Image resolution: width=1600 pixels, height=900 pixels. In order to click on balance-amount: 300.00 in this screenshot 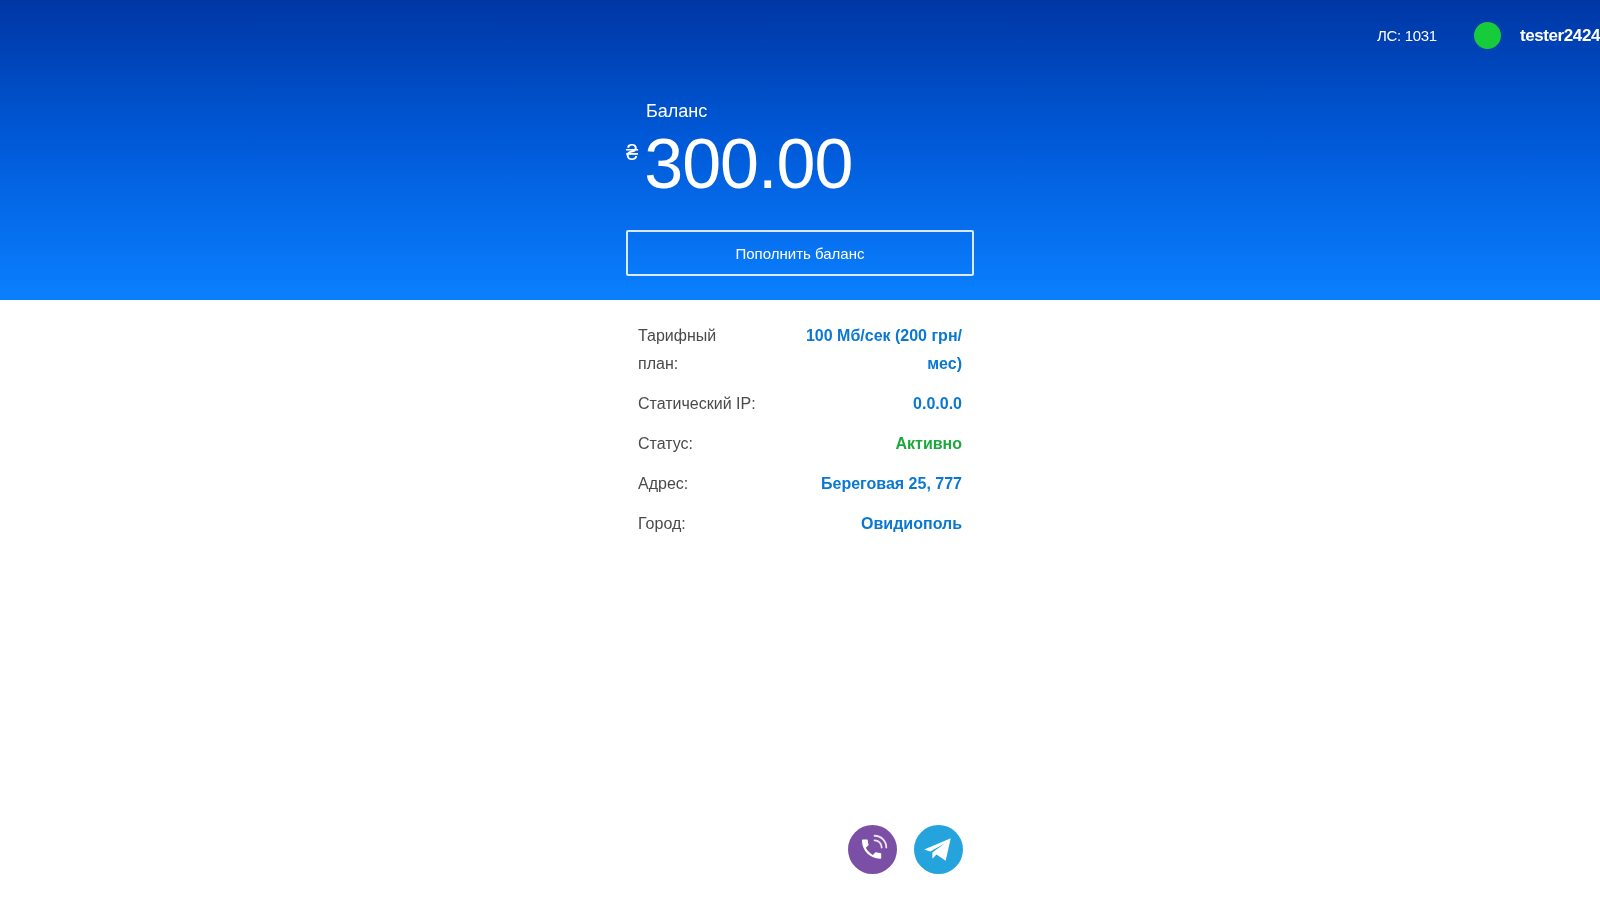, I will do `click(748, 164)`.